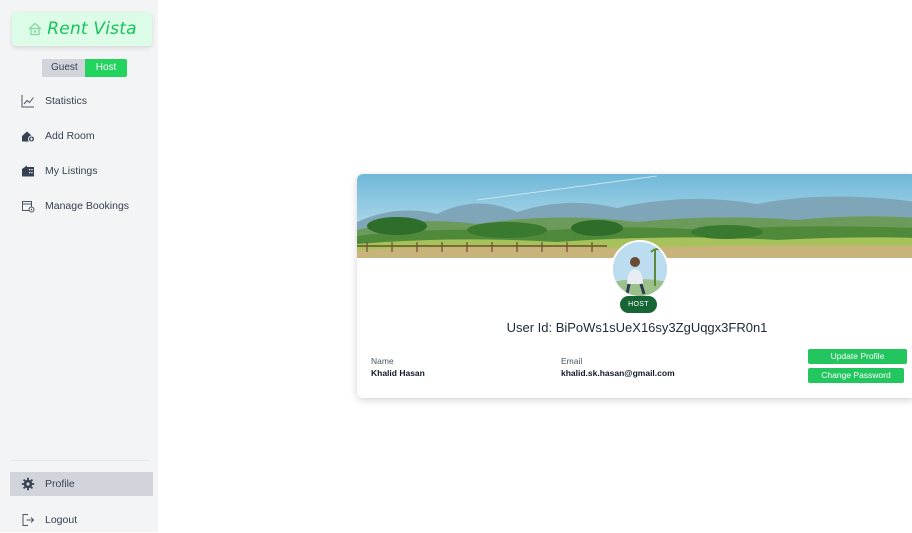  I want to click on house-logo-icon, so click(35, 29).